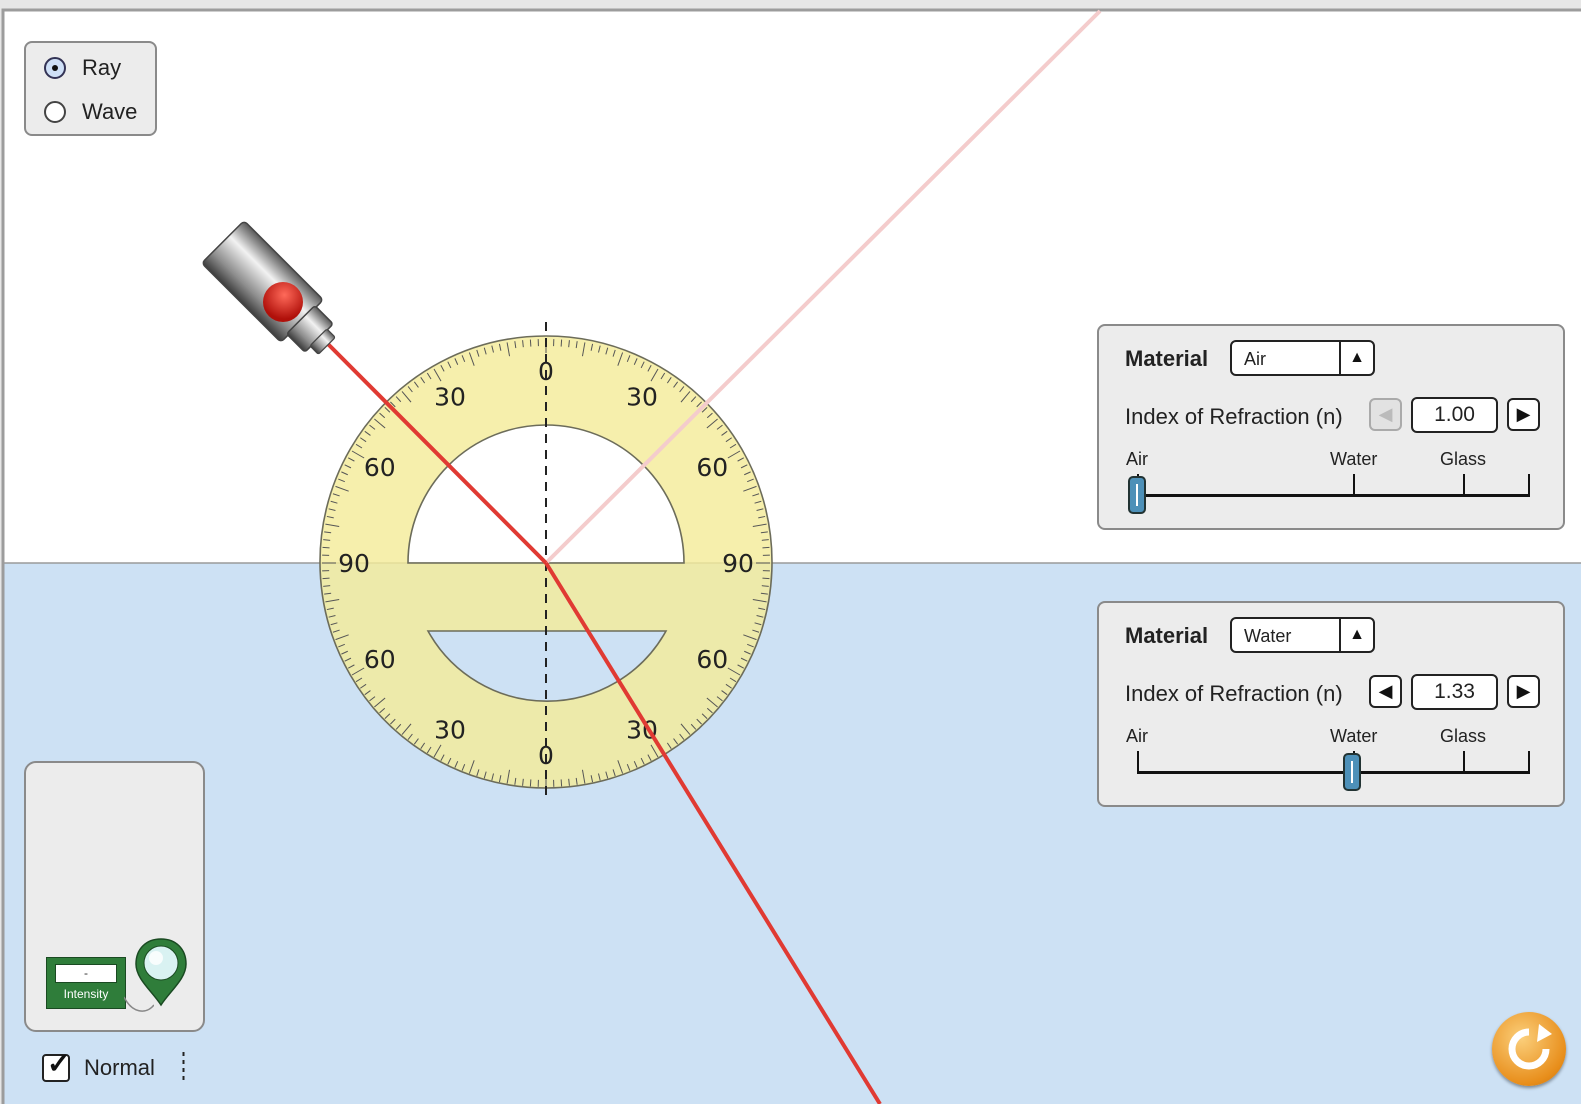 The height and width of the screenshot is (1104, 1581). I want to click on mode-selector-panel: Ray Wave, so click(90, 88).